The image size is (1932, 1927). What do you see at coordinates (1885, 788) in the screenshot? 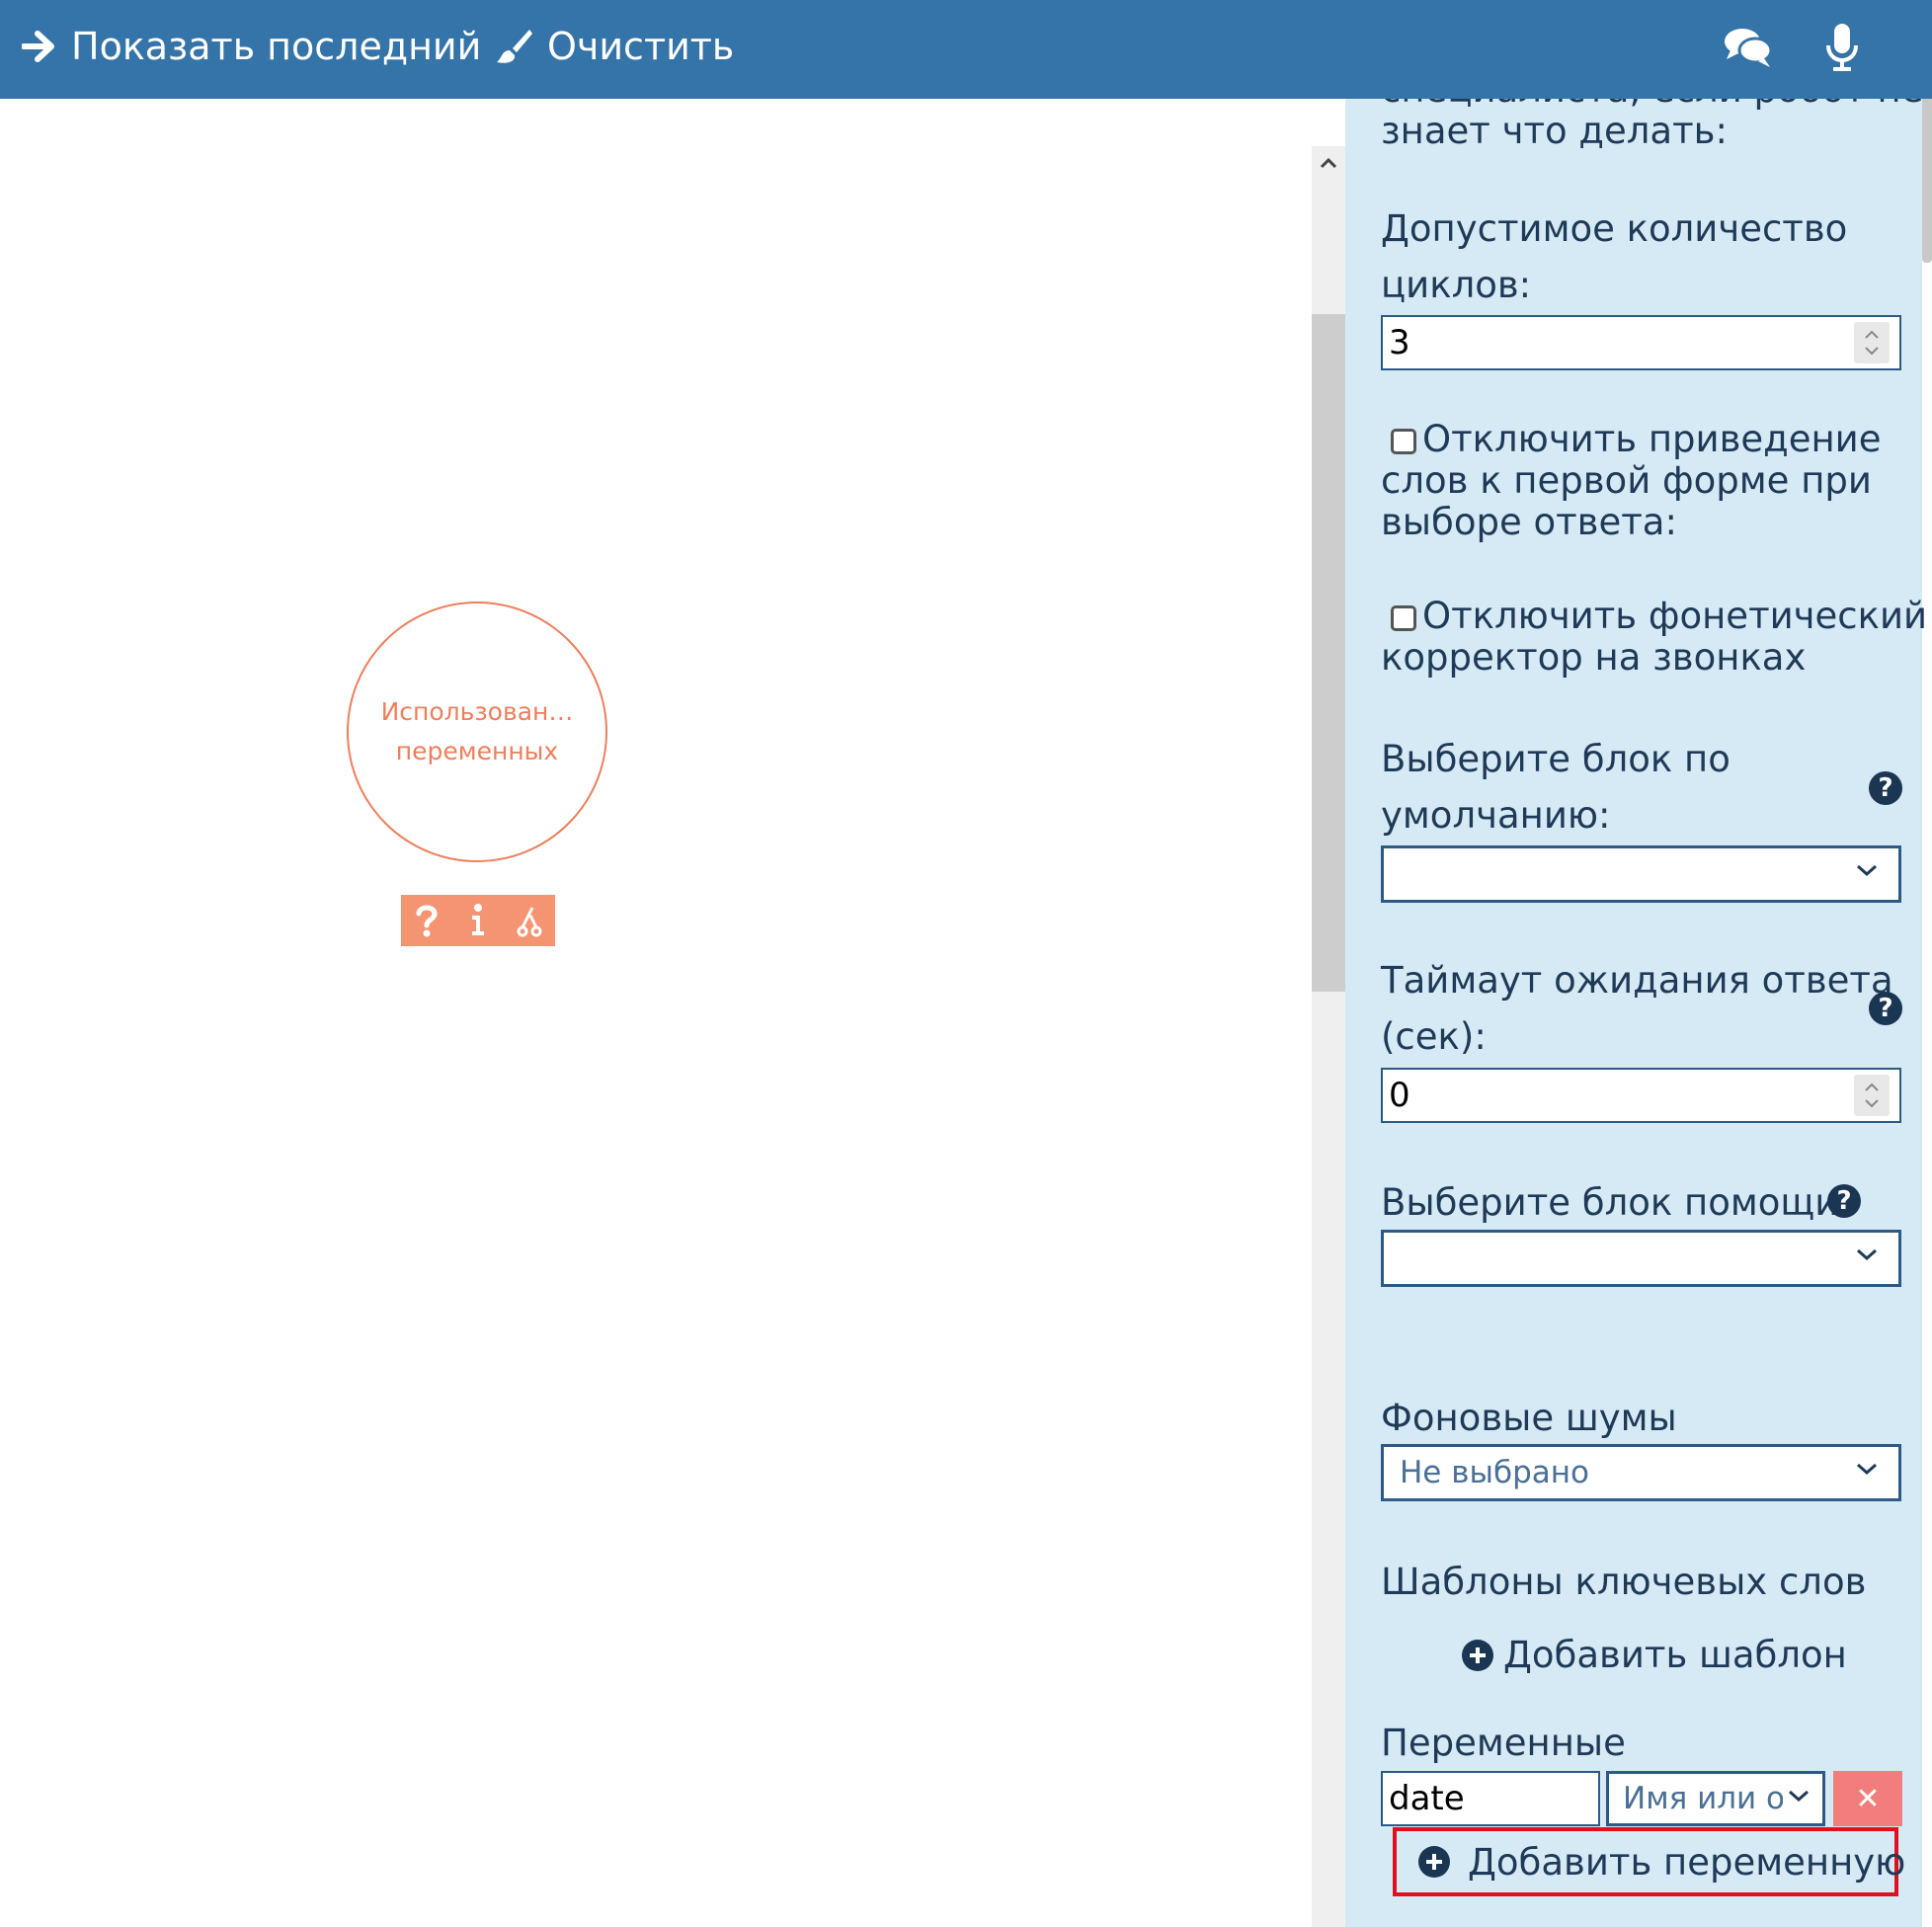
I see `default-block-help-icon: ?` at bounding box center [1885, 788].